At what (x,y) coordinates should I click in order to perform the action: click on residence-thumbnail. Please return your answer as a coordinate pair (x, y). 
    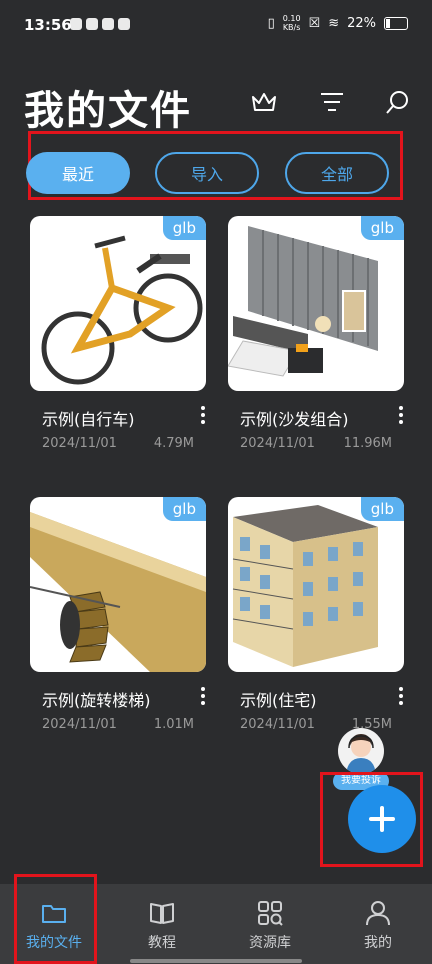
    Looking at the image, I should click on (305, 586).